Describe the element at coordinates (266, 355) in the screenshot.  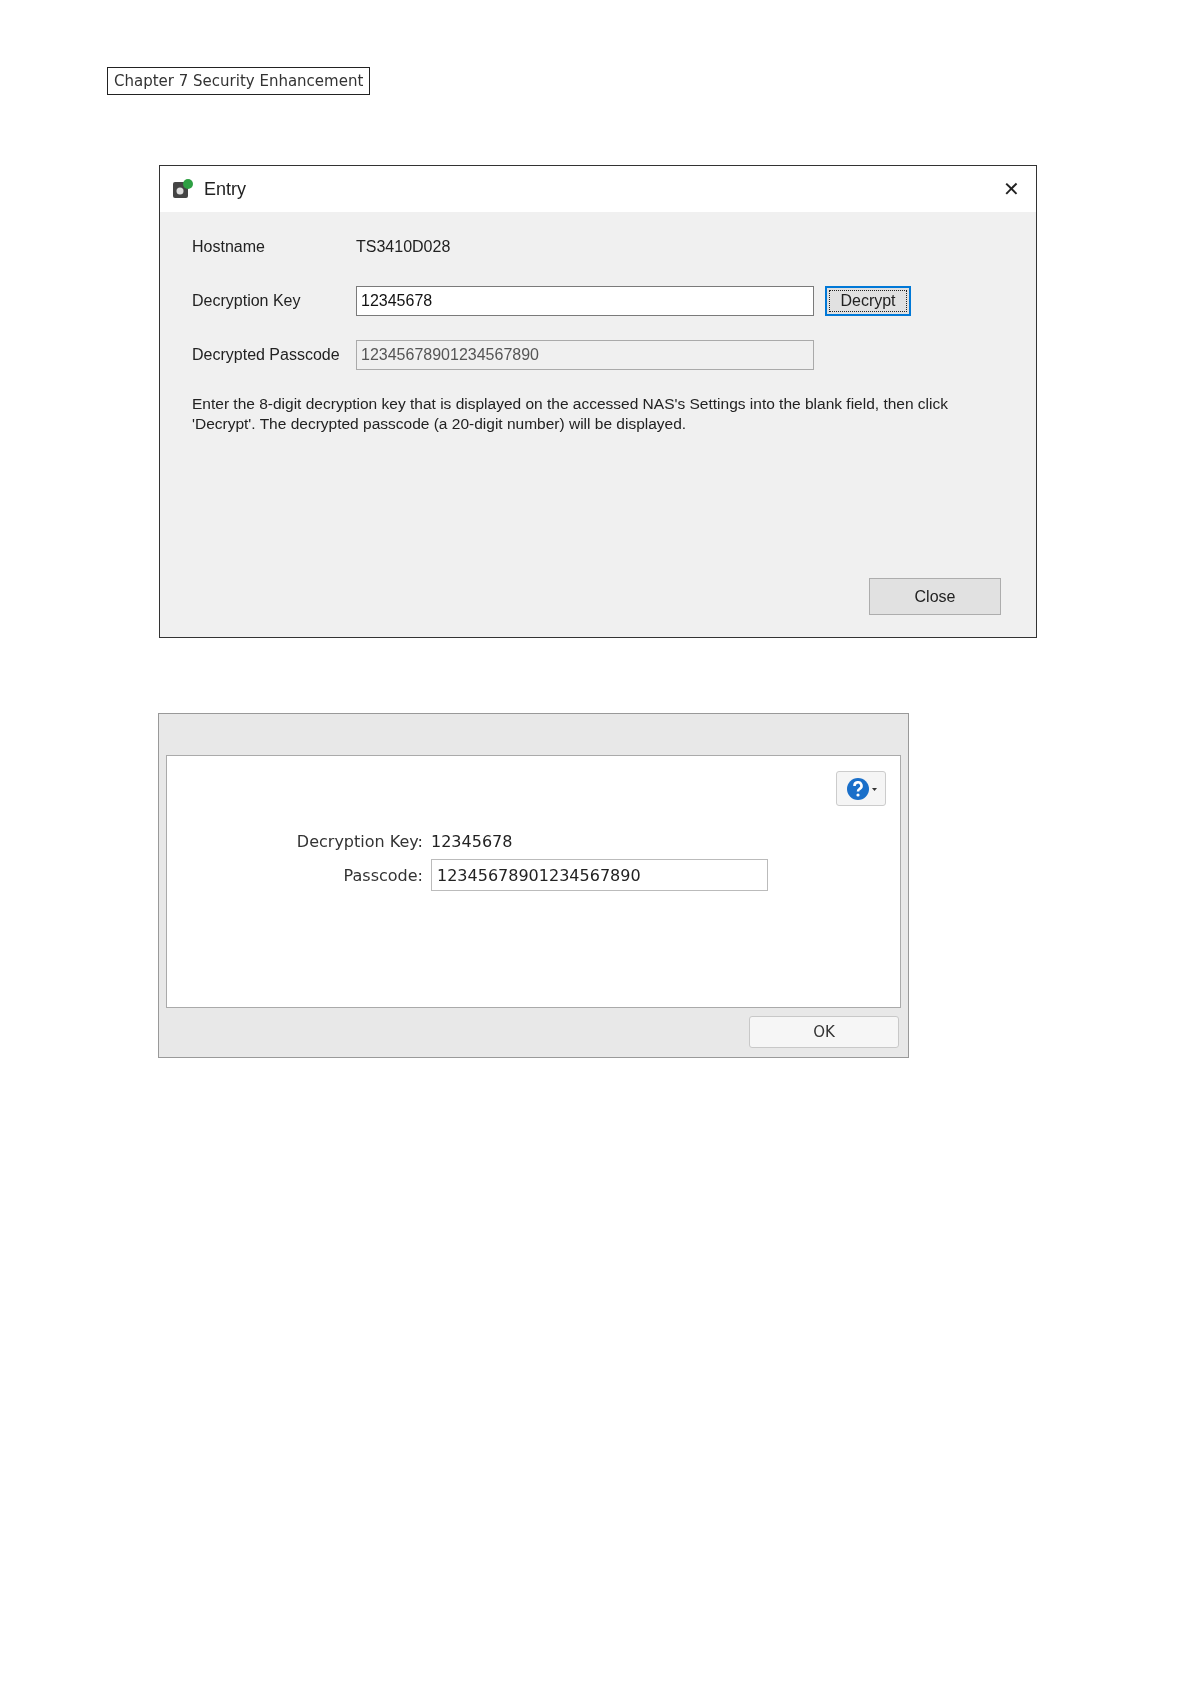
I see `field-label: Decrypted Passcode` at that location.